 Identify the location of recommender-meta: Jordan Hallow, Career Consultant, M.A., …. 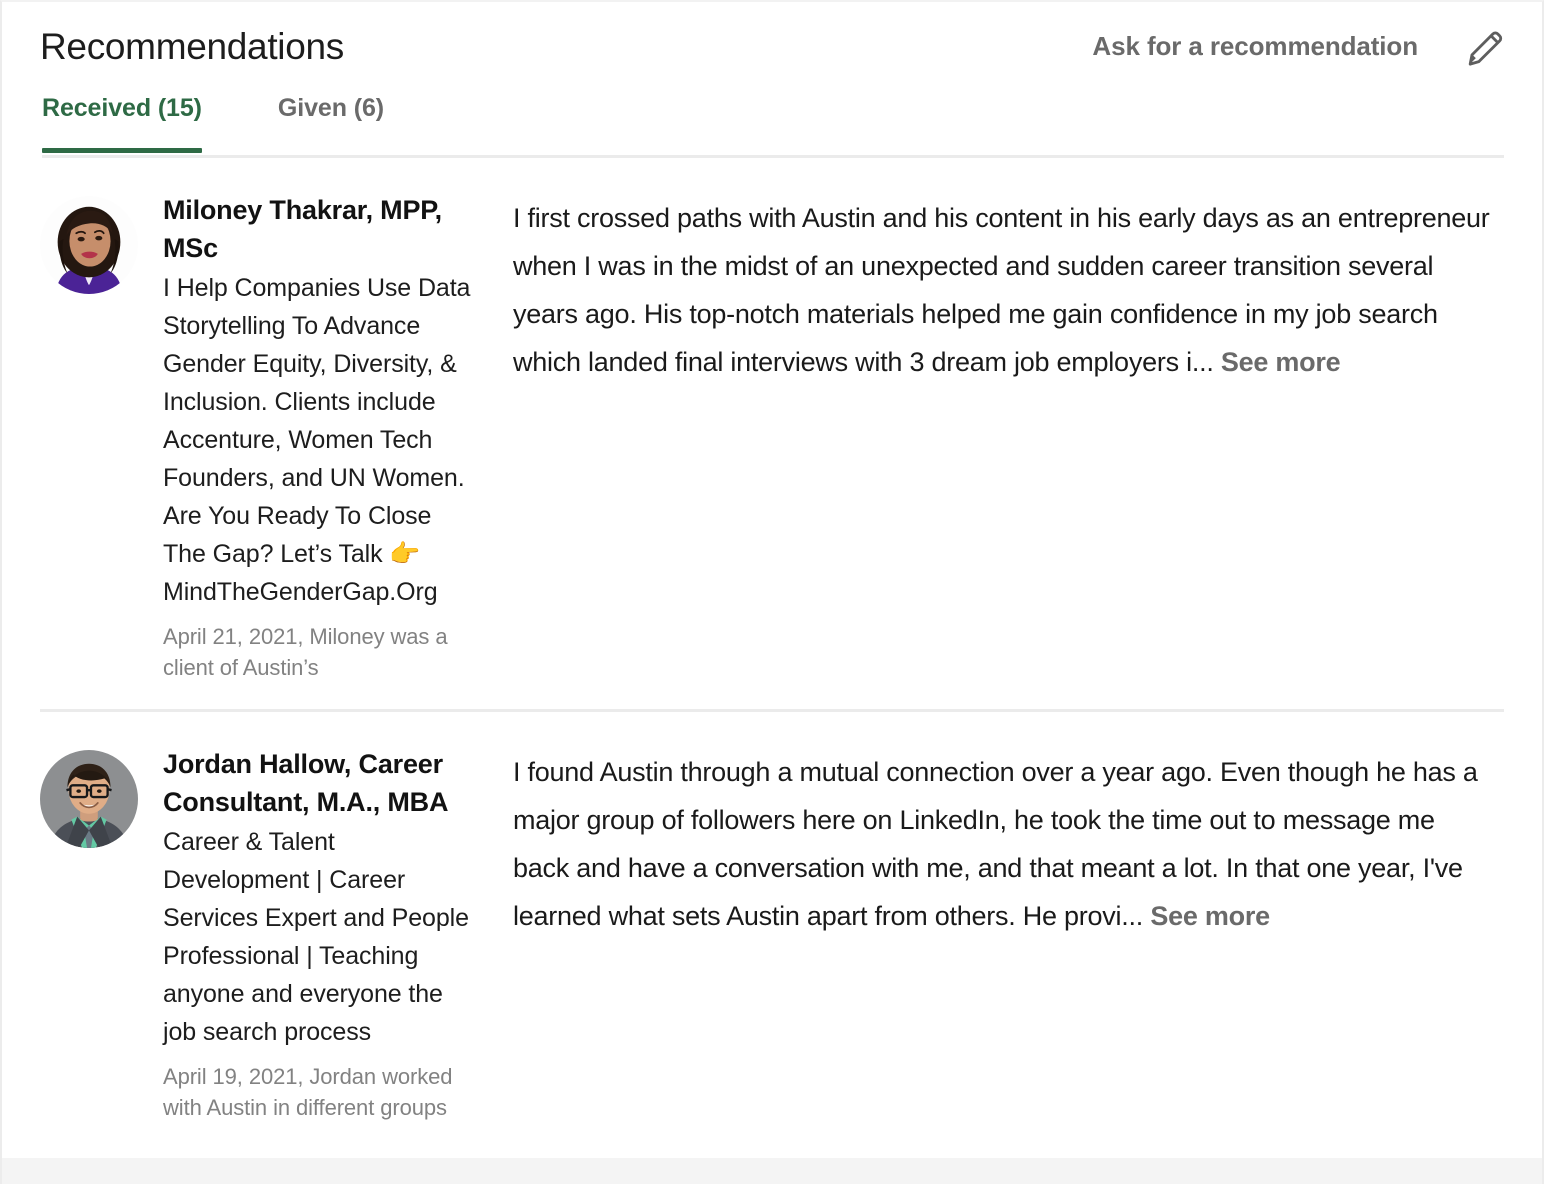
(319, 934).